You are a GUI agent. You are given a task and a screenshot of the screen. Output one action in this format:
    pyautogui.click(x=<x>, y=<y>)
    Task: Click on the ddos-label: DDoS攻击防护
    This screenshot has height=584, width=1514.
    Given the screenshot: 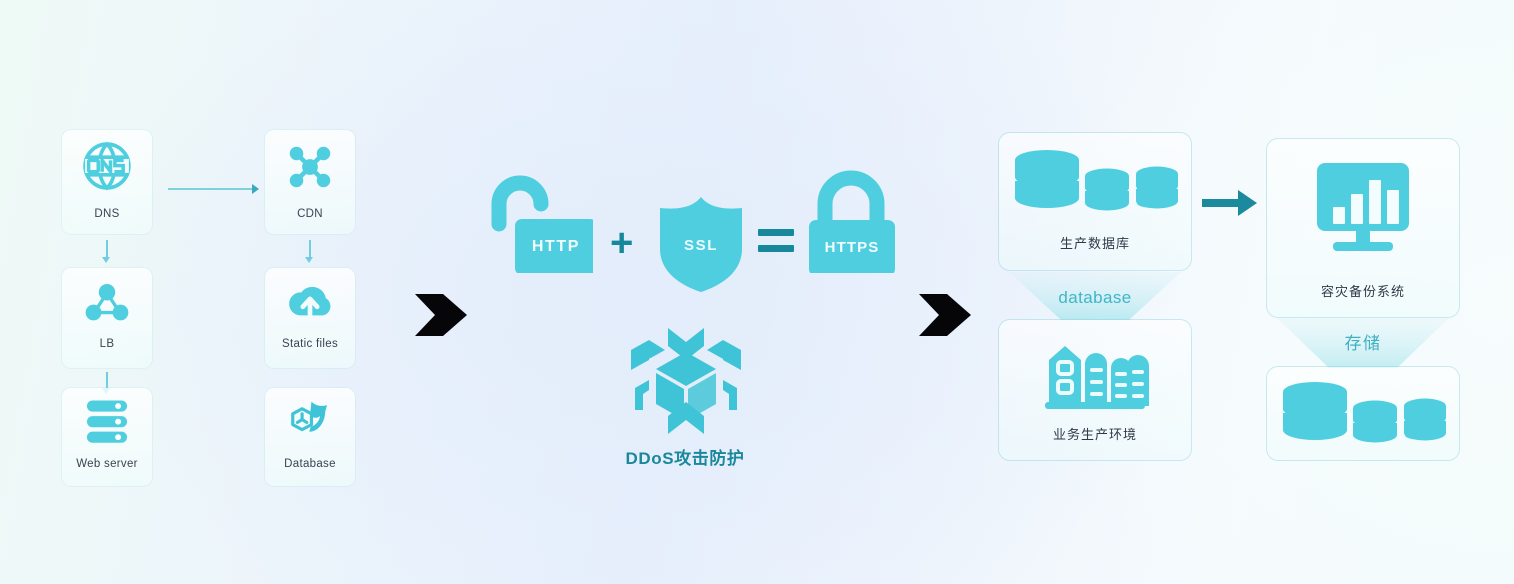 What is the action you would take?
    pyautogui.click(x=685, y=458)
    